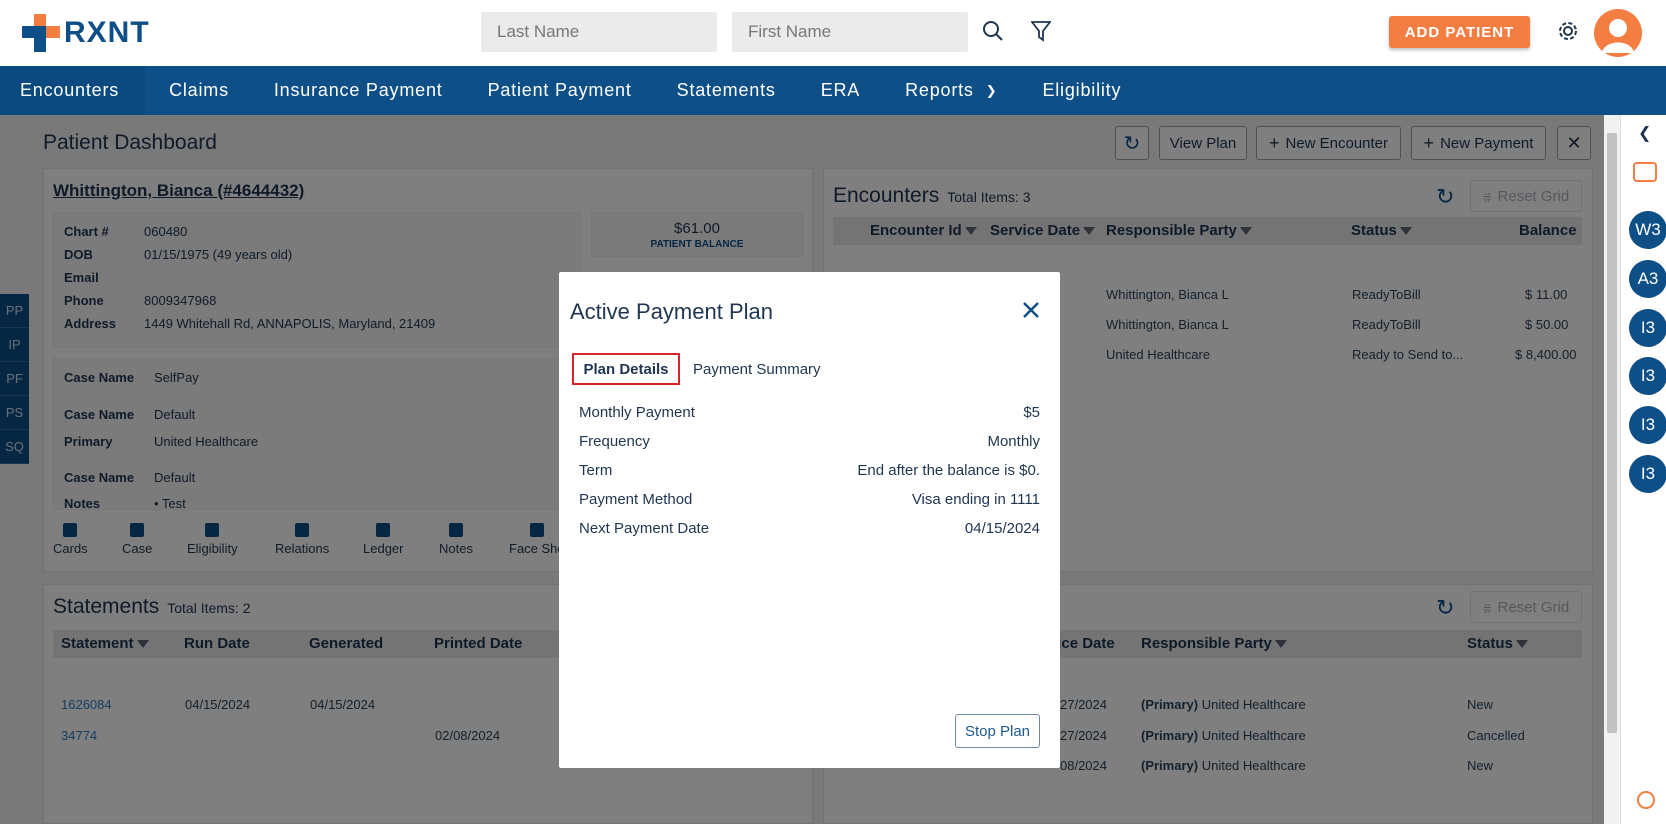  Describe the element at coordinates (1618, 33) in the screenshot. I see `user-avatar` at that location.